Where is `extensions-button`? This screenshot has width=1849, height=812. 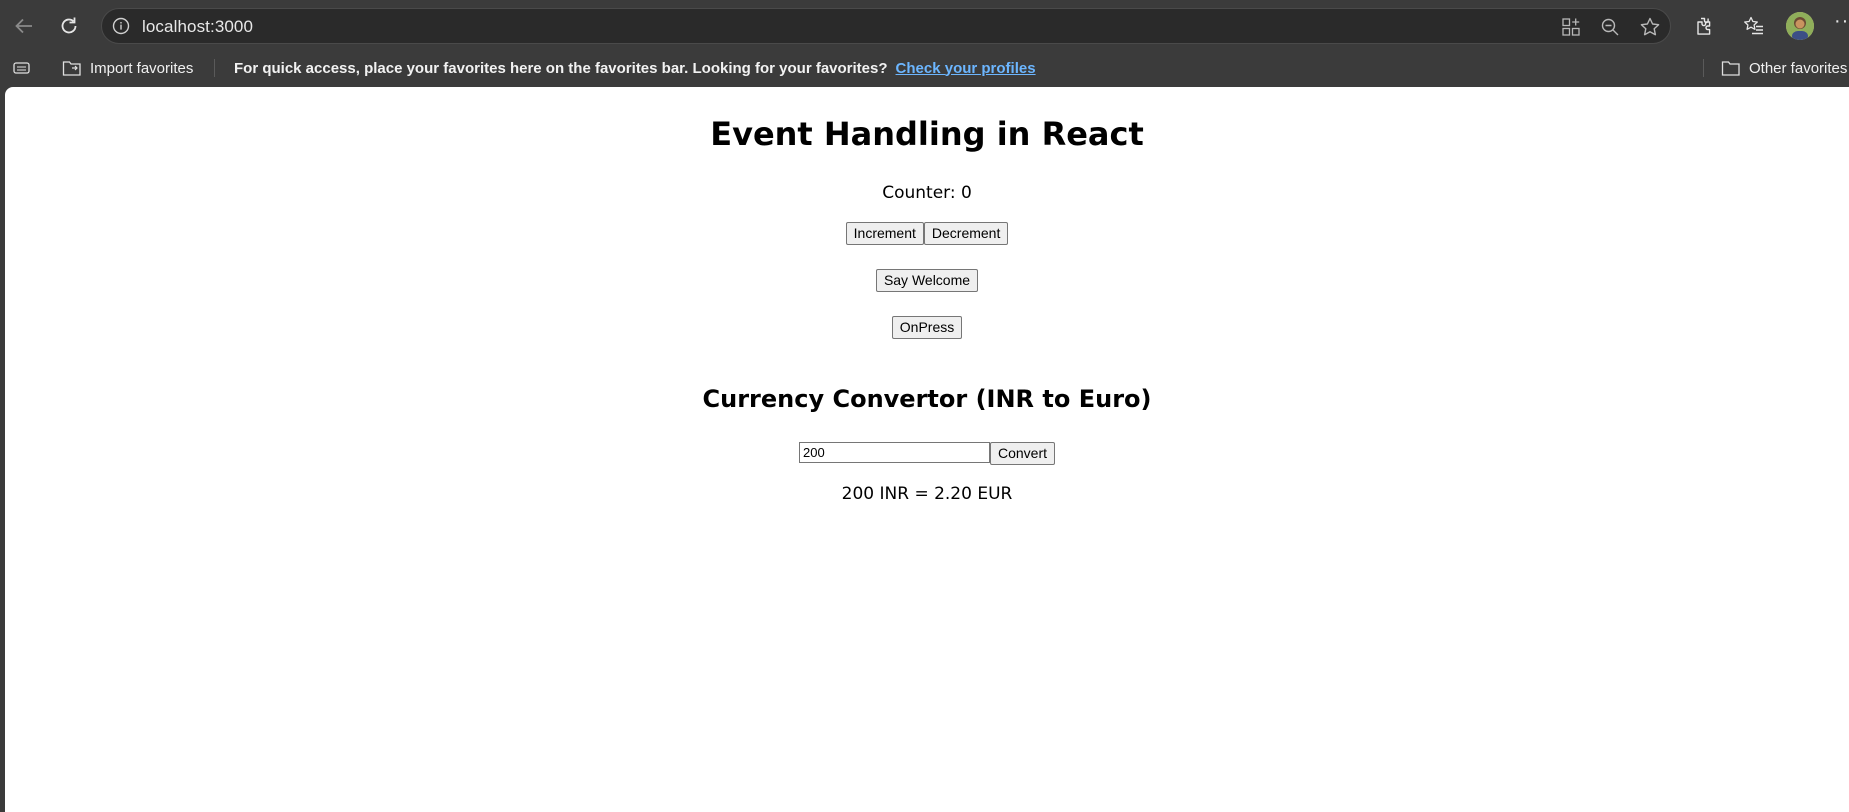
extensions-button is located at coordinates (1704, 26).